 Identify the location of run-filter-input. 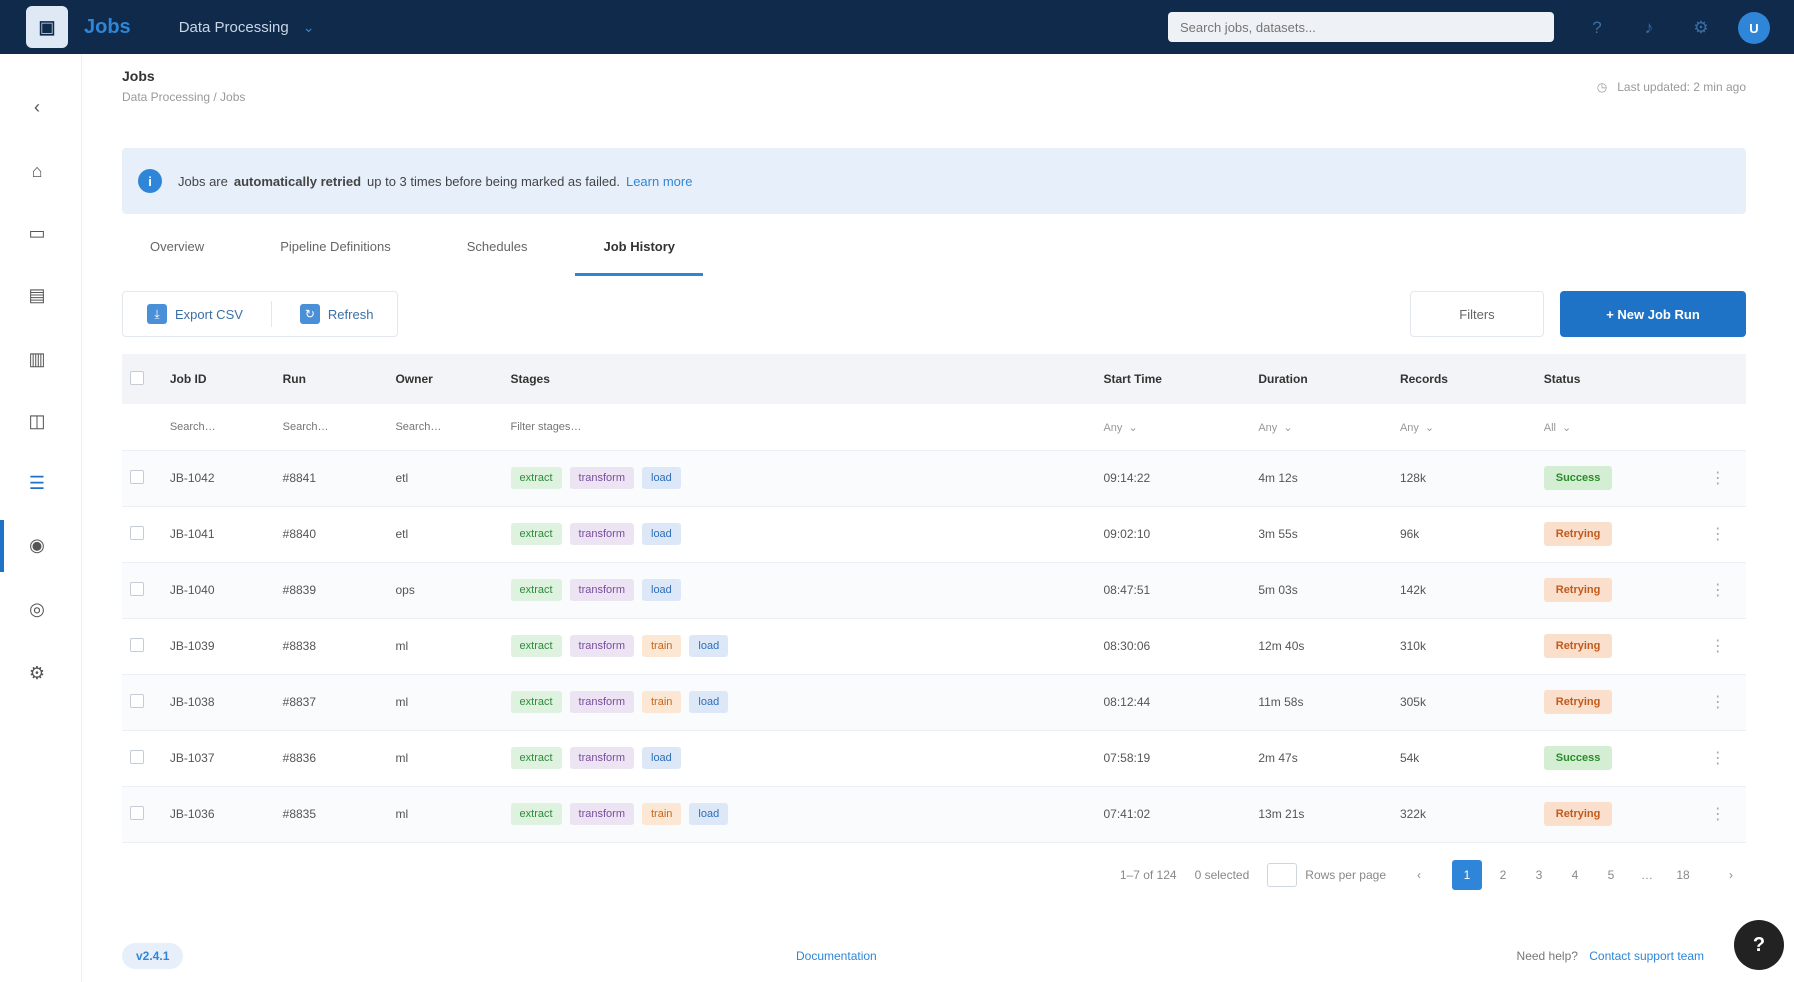
(325, 426).